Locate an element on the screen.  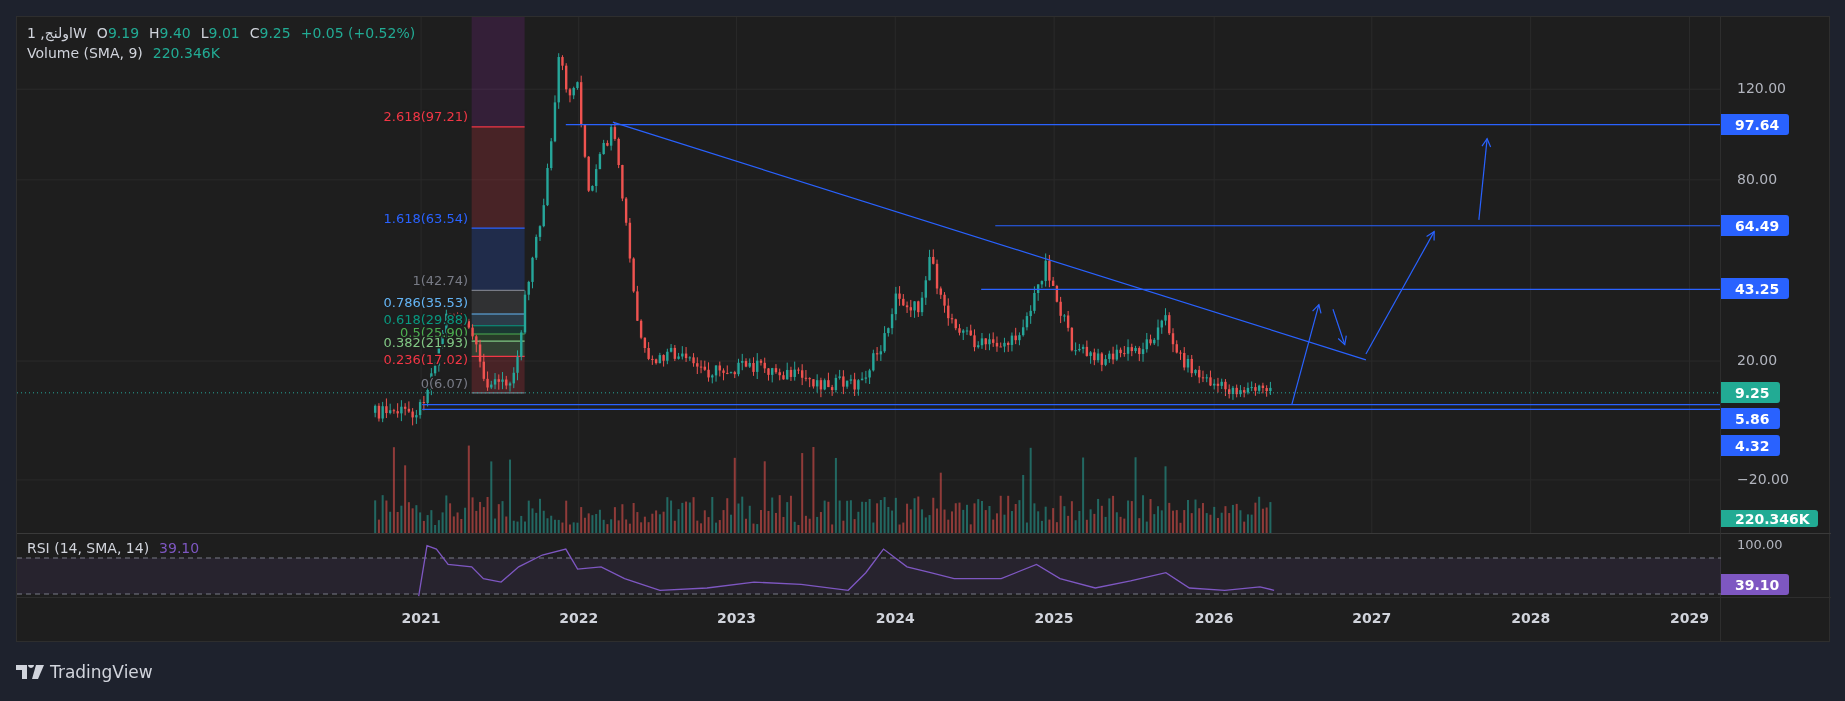
time-label: 2029 is located at coordinates (1689, 618).